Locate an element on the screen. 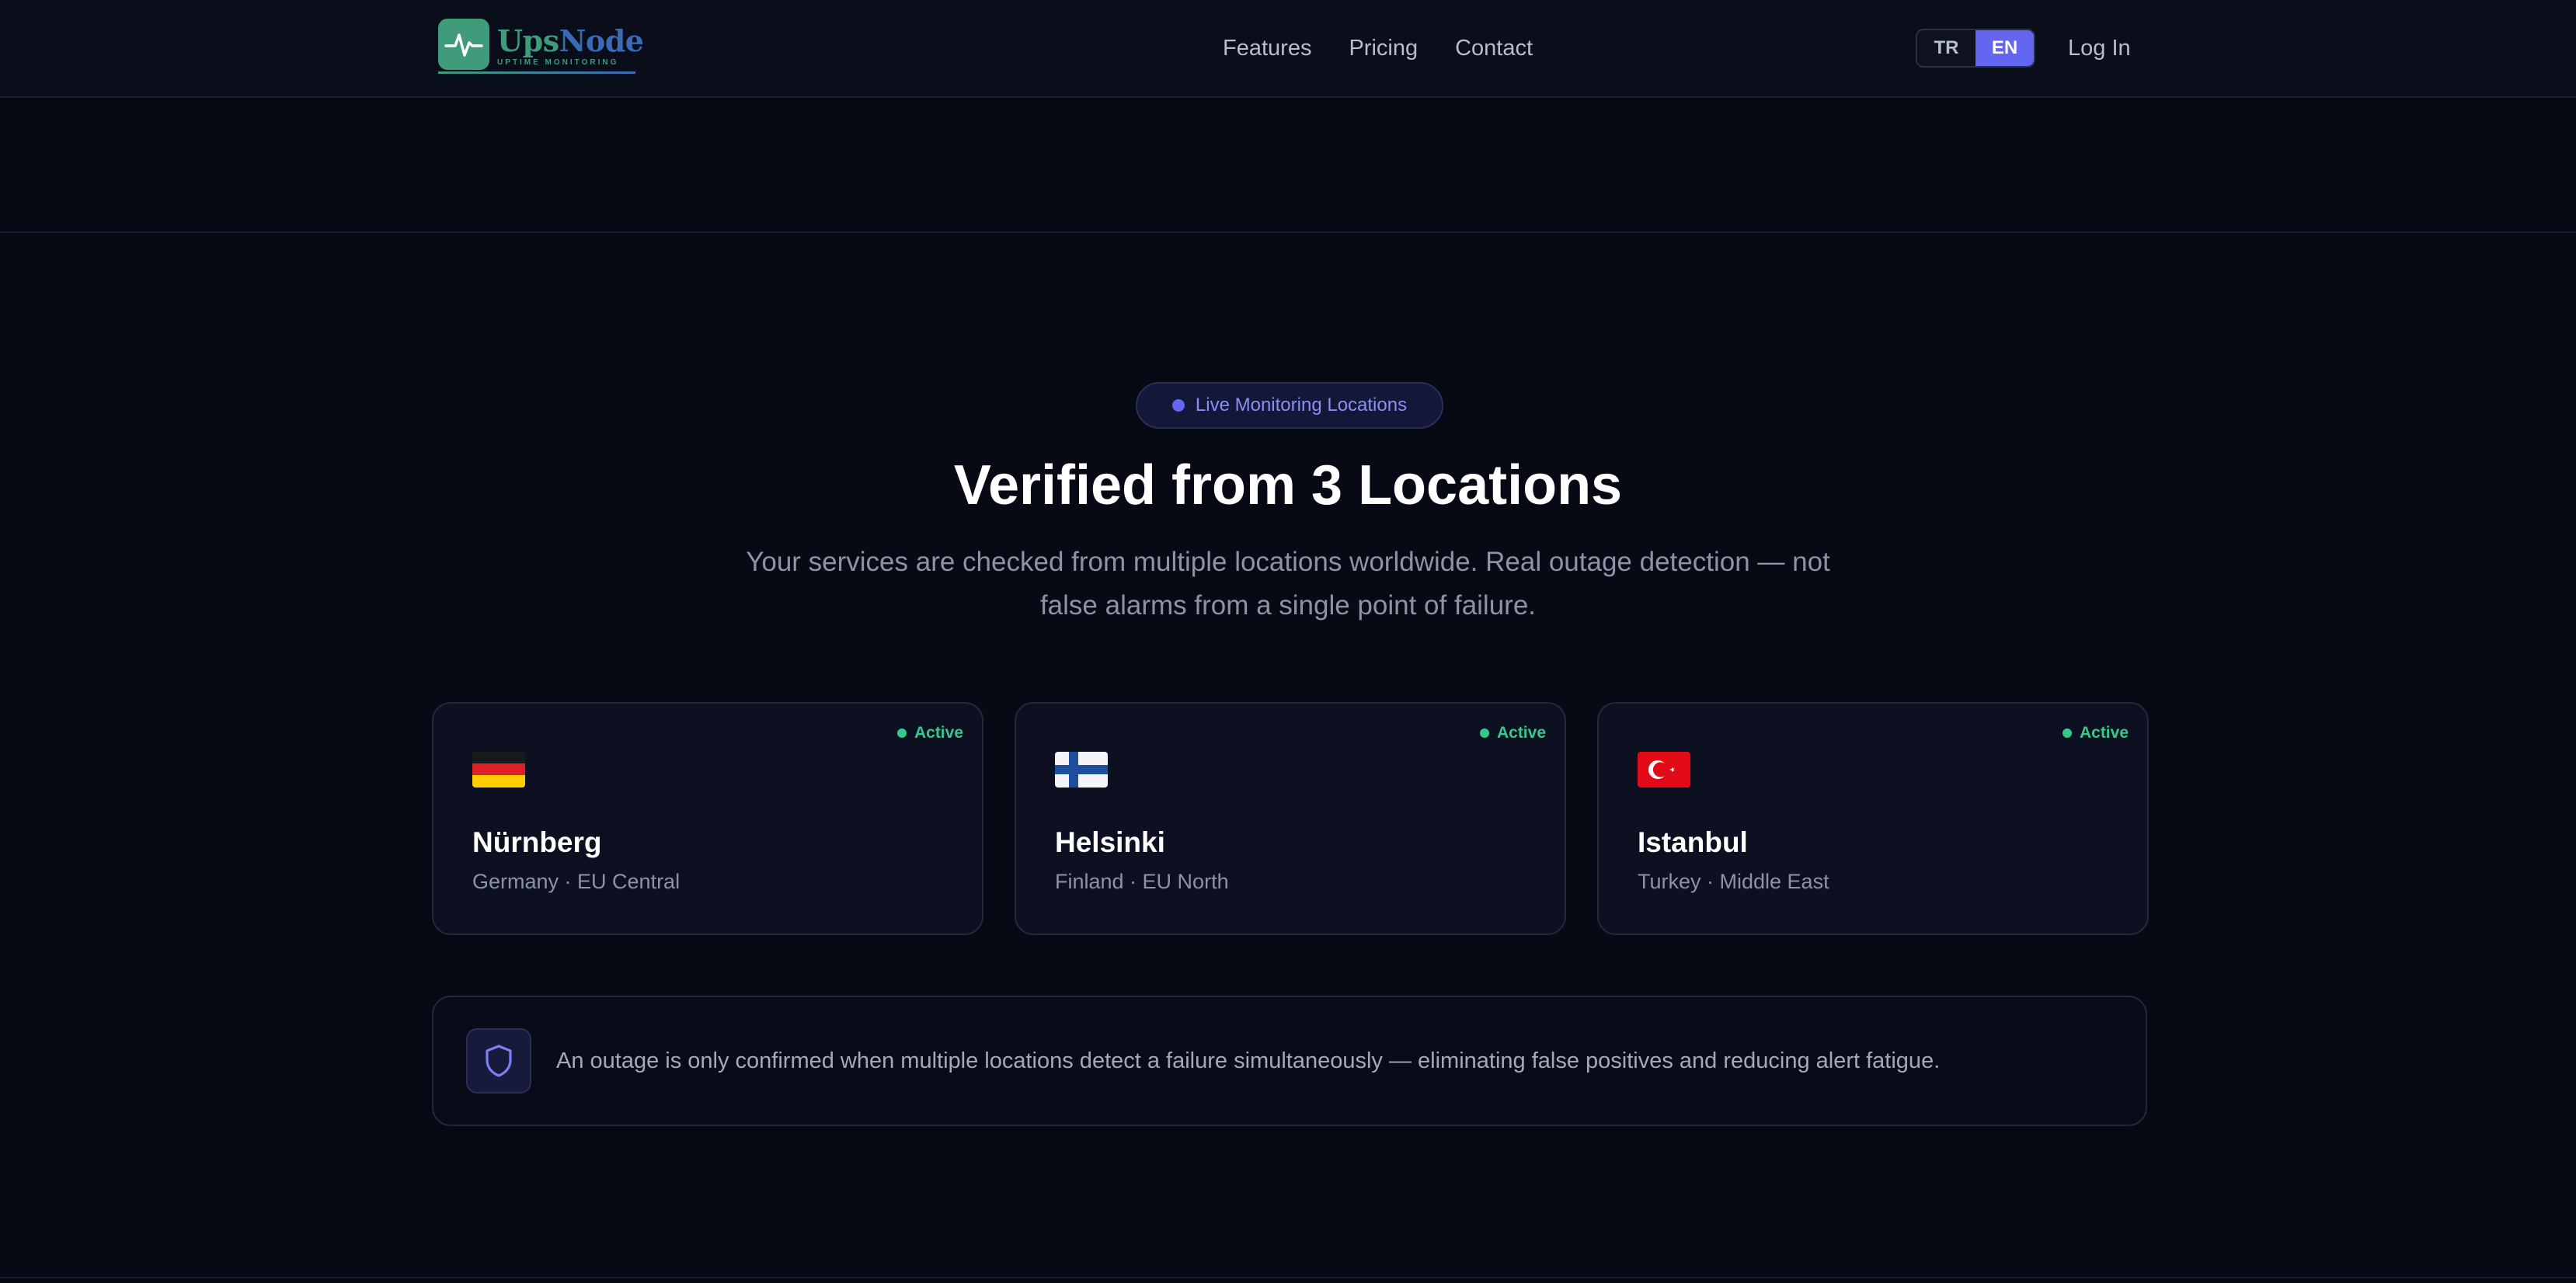 This screenshot has width=2576, height=1283. logo-wordmark: UpsNode UPTIME MONITORING is located at coordinates (570, 45).